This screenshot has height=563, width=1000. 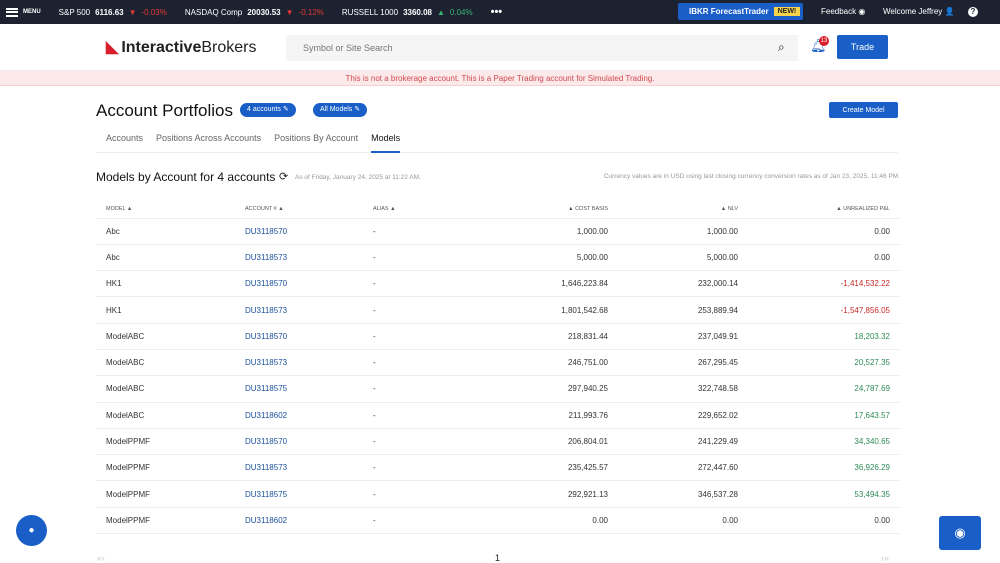 What do you see at coordinates (740, 11) in the screenshot?
I see `forecast-trader-button: IBKR ForecastTrader NEW!` at bounding box center [740, 11].